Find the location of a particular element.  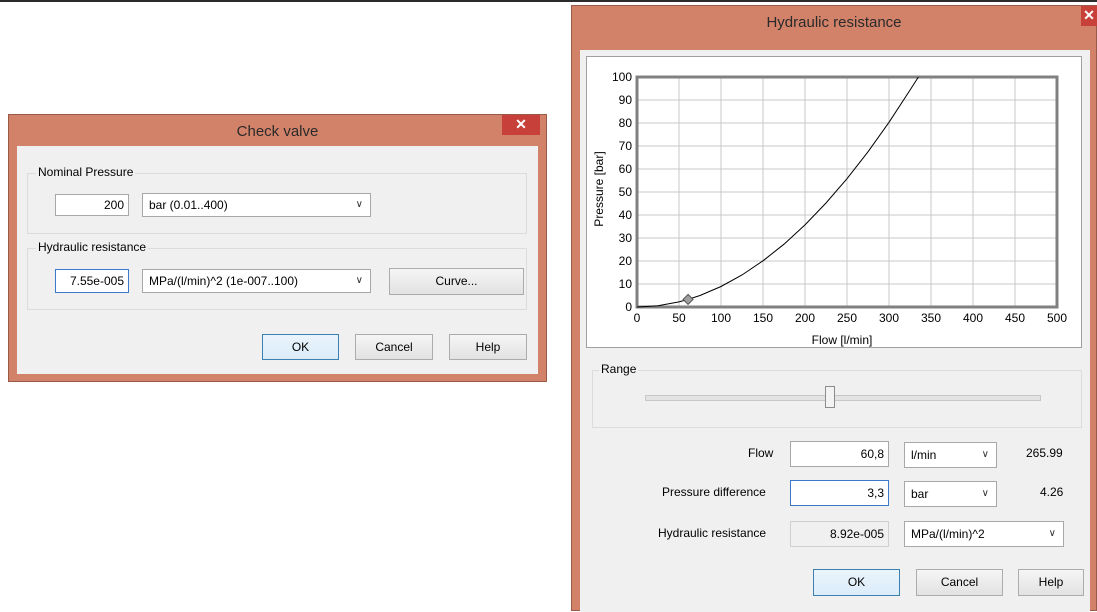

hydraulic-titlebar: Hydraulic resistance ✕ is located at coordinates (834, 21).